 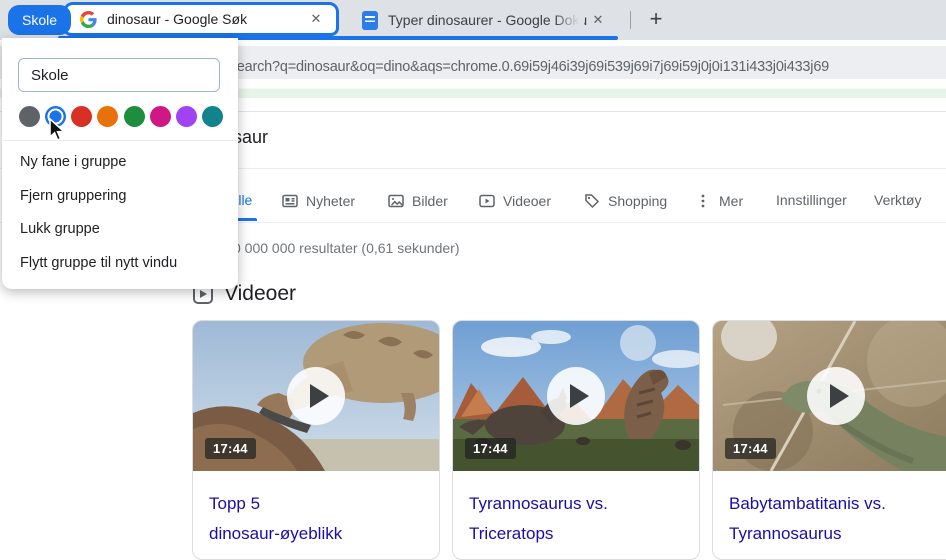 What do you see at coordinates (134, 116) in the screenshot?
I see `color-green-swatch` at bounding box center [134, 116].